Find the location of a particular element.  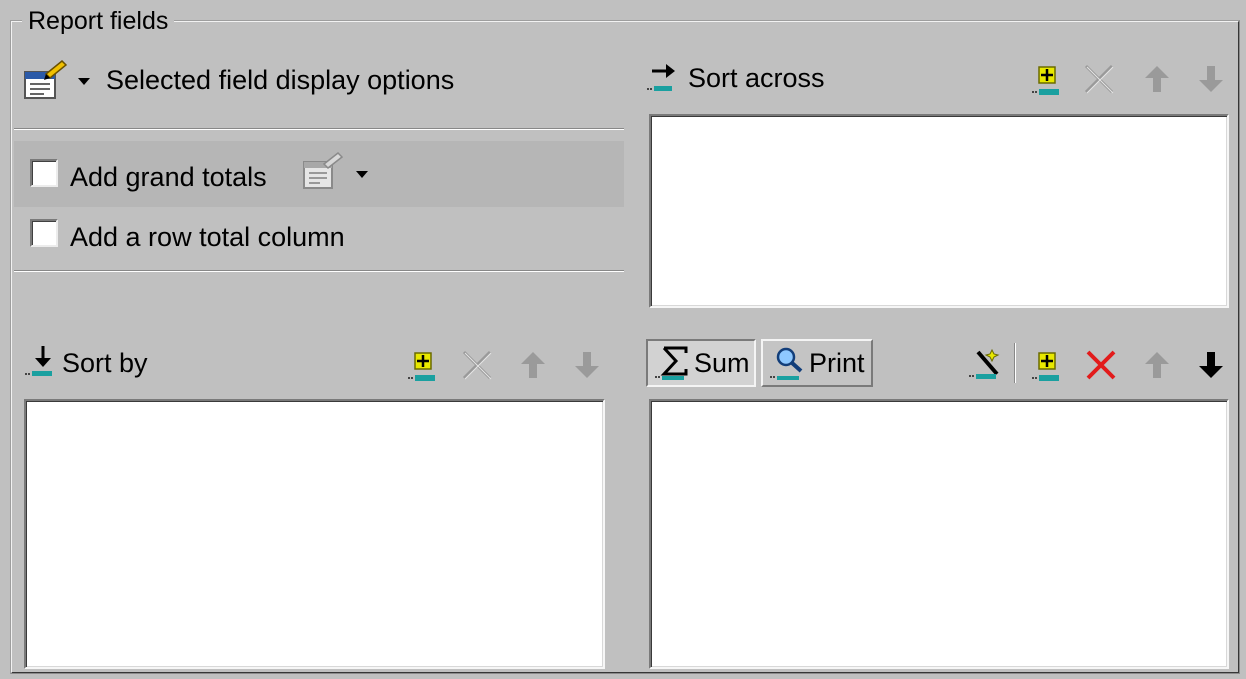

grand-totals-checkbox is located at coordinates (44, 173).